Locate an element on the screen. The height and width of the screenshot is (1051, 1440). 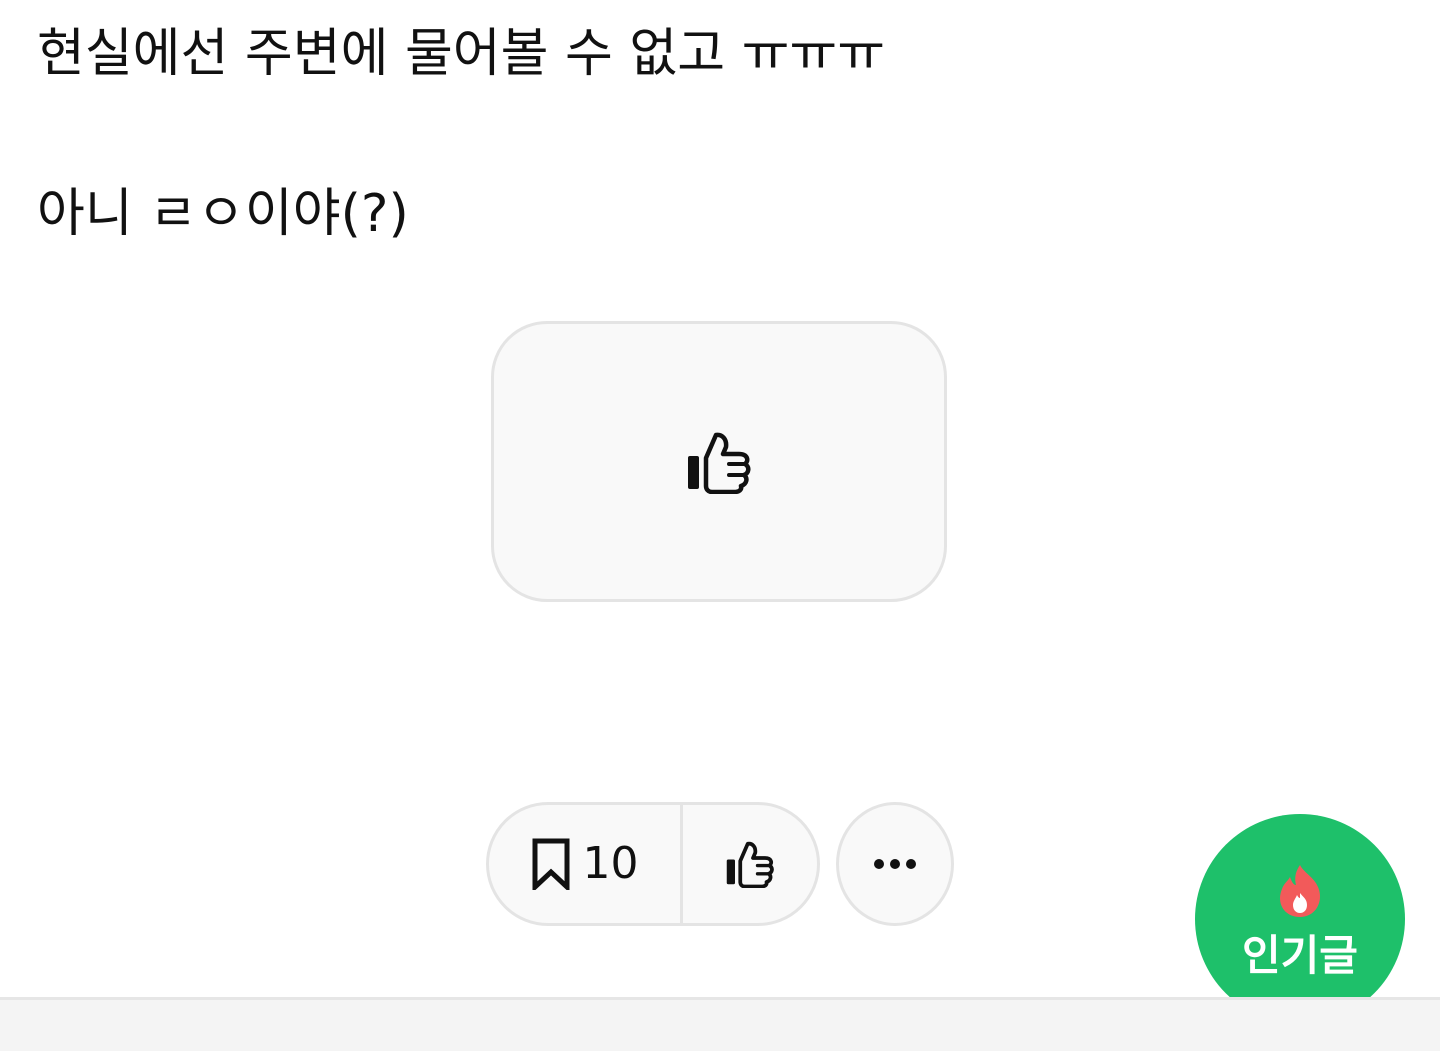
post-text-line: 현실에선 주변에 물어볼 수 없고 ㅠㅠㅠ is located at coordinates (461, 54).